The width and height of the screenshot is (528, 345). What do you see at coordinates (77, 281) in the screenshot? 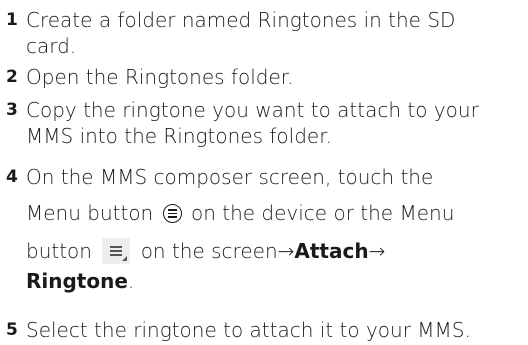
I see `ringtone-label: Ringtone` at bounding box center [77, 281].